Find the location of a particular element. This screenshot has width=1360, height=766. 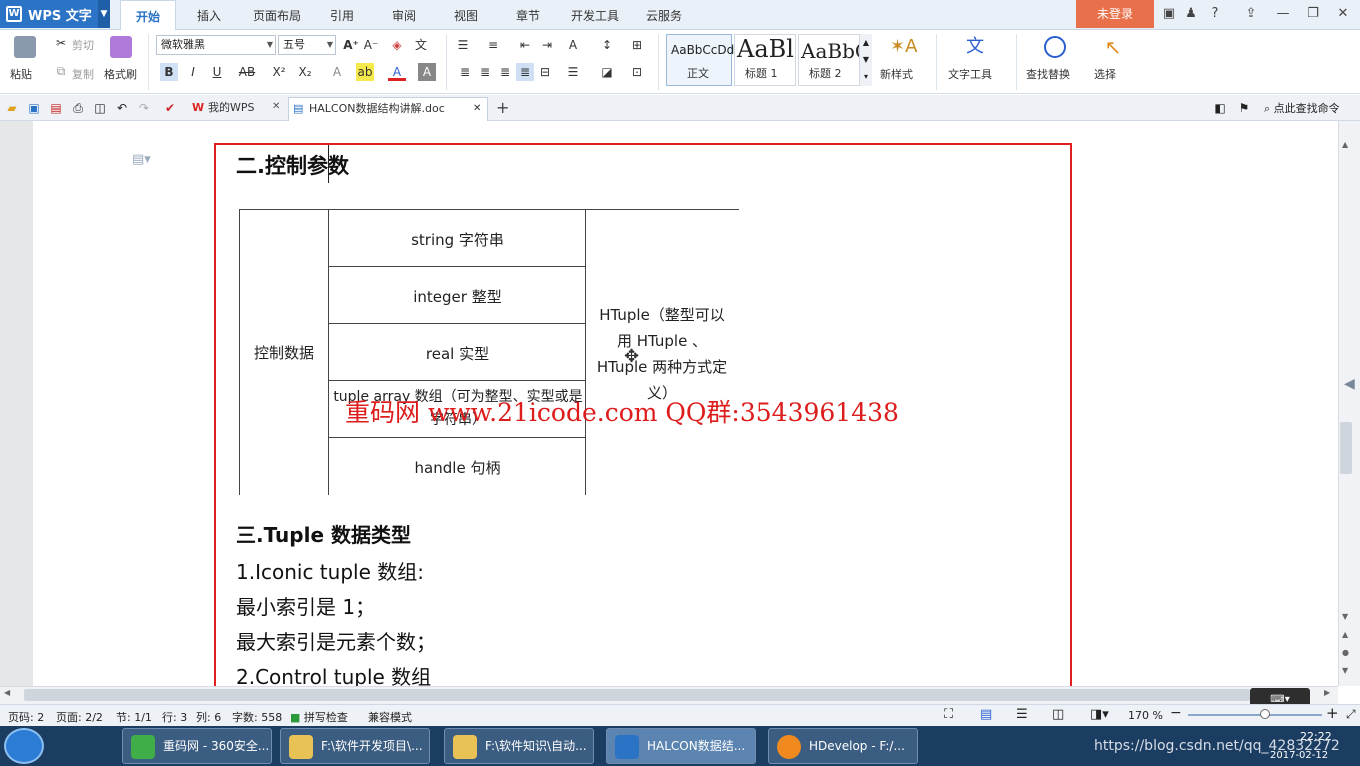

scroll-left-icon: ◀ is located at coordinates (7, 692).